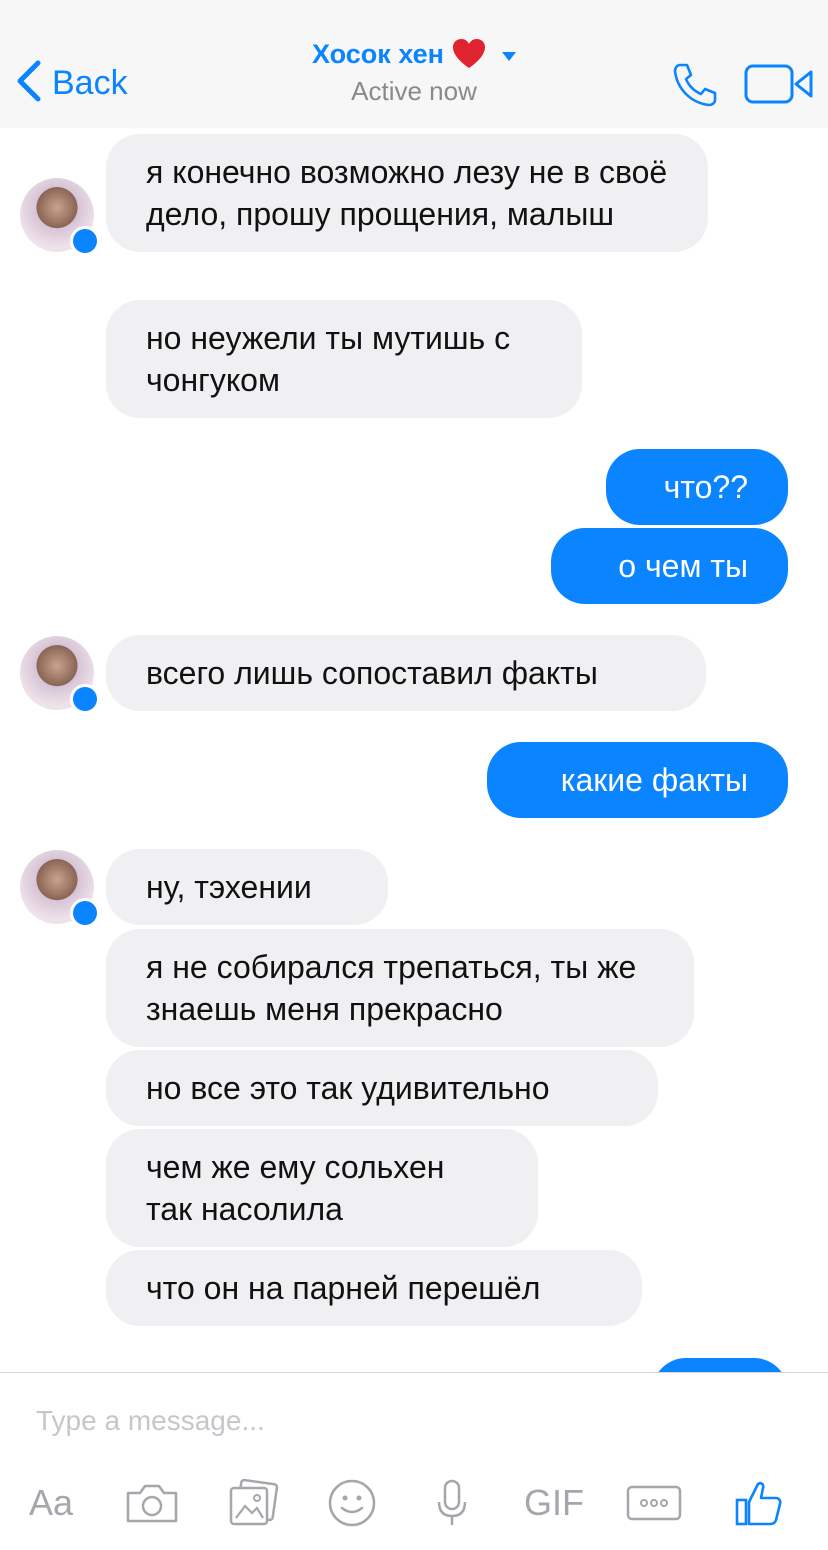 The height and width of the screenshot is (1550, 828). What do you see at coordinates (469, 54) in the screenshot?
I see `heart-icon` at bounding box center [469, 54].